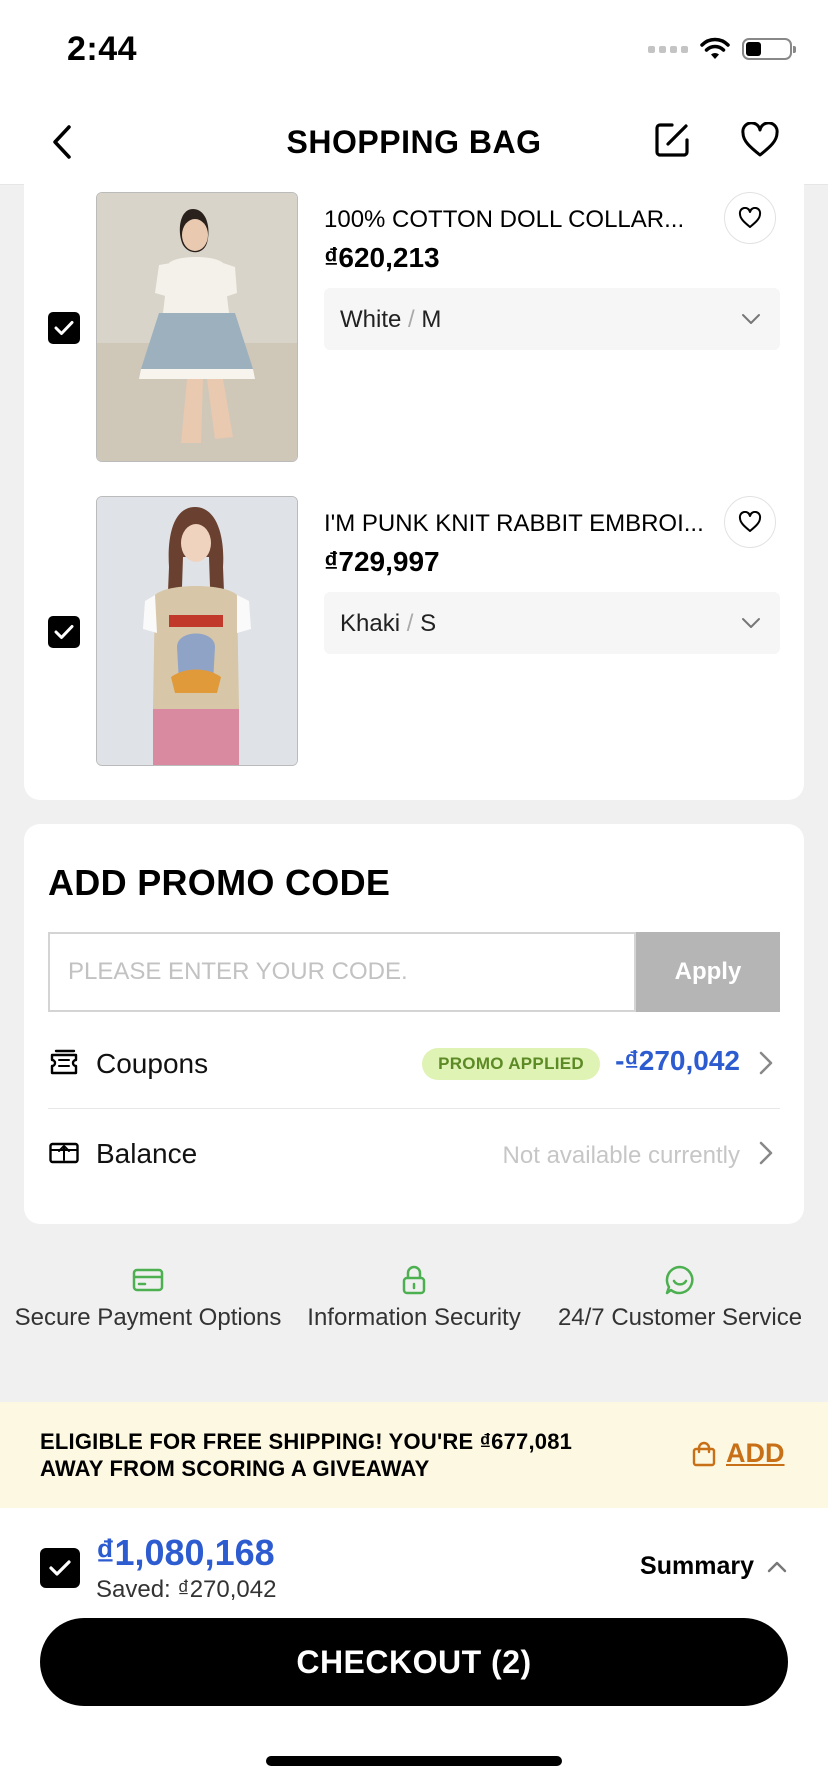 This screenshot has height=1792, width=828. I want to click on balance-value: Not available currently, so click(621, 1155).